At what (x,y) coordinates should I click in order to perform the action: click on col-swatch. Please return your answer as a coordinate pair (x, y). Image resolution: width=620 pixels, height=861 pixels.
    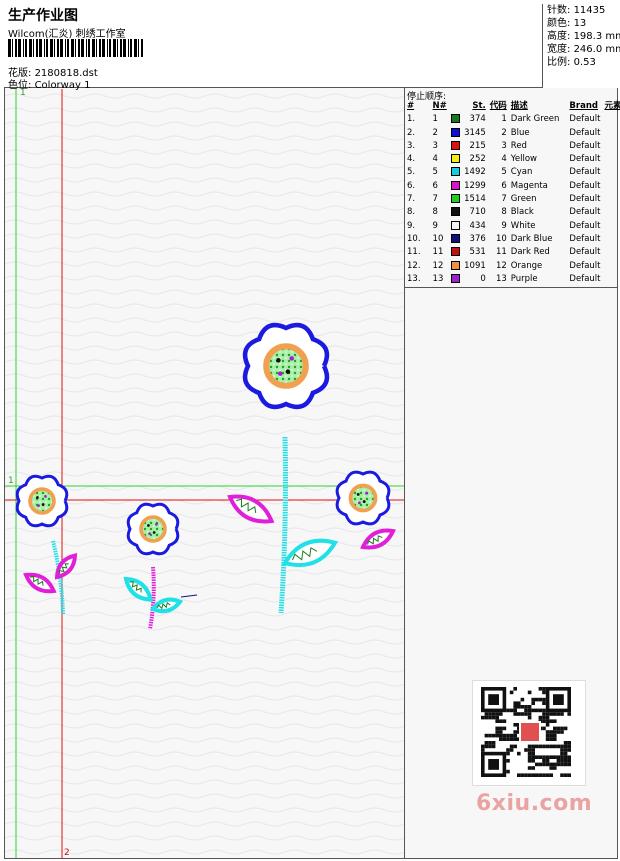
    Looking at the image, I should click on (455, 106).